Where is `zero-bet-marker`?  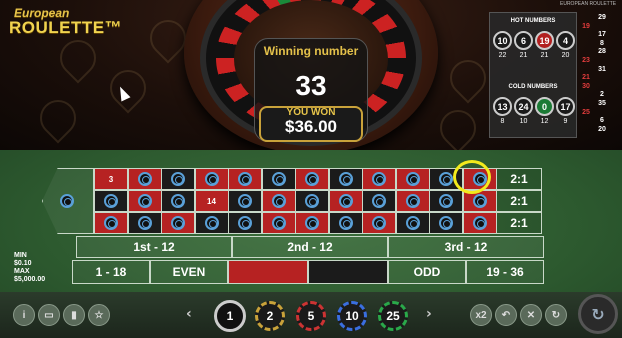
zero-bet-marker is located at coordinates (67, 201).